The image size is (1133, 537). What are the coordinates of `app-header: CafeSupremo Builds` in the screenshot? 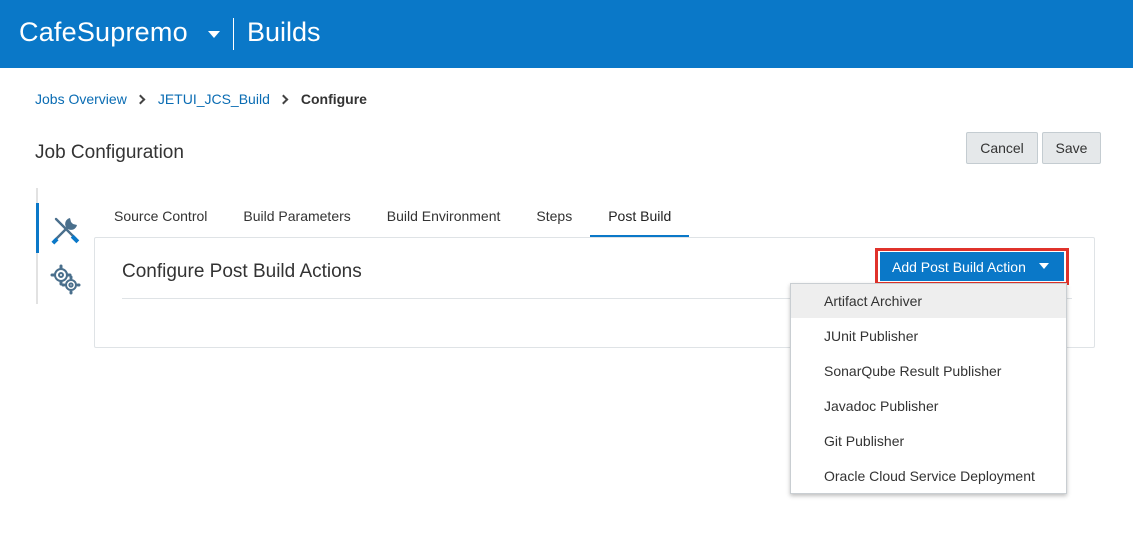 It's located at (566, 34).